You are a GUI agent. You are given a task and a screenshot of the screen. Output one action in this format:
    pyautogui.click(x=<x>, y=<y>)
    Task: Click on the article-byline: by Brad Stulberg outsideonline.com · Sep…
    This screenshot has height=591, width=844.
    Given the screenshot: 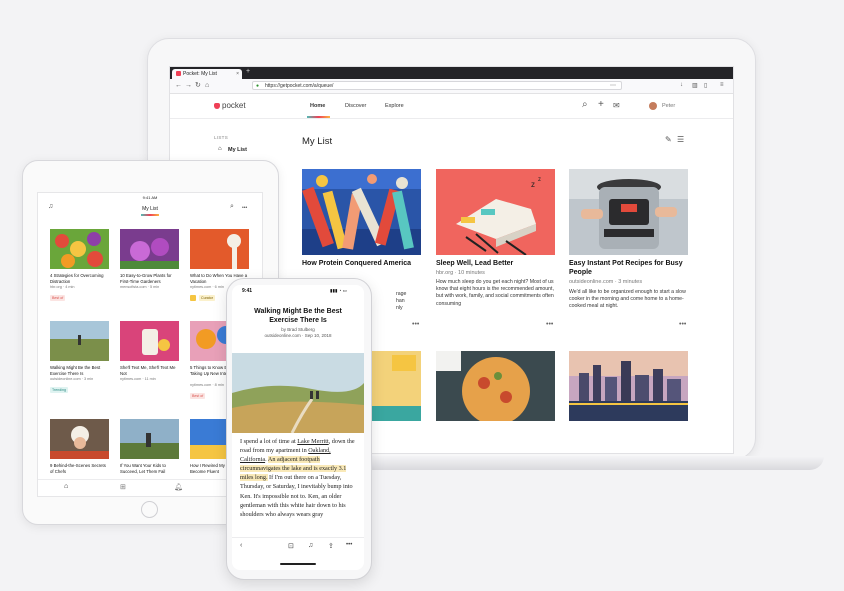 What is the action you would take?
    pyautogui.click(x=298, y=333)
    